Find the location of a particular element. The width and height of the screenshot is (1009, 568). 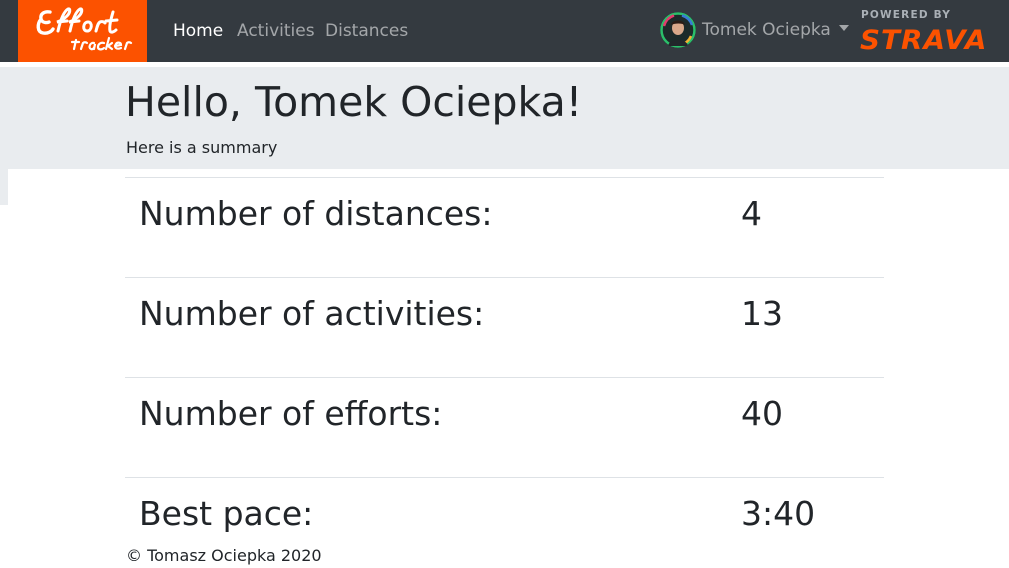

powered-by-label: POWERED BY is located at coordinates (906, 15).